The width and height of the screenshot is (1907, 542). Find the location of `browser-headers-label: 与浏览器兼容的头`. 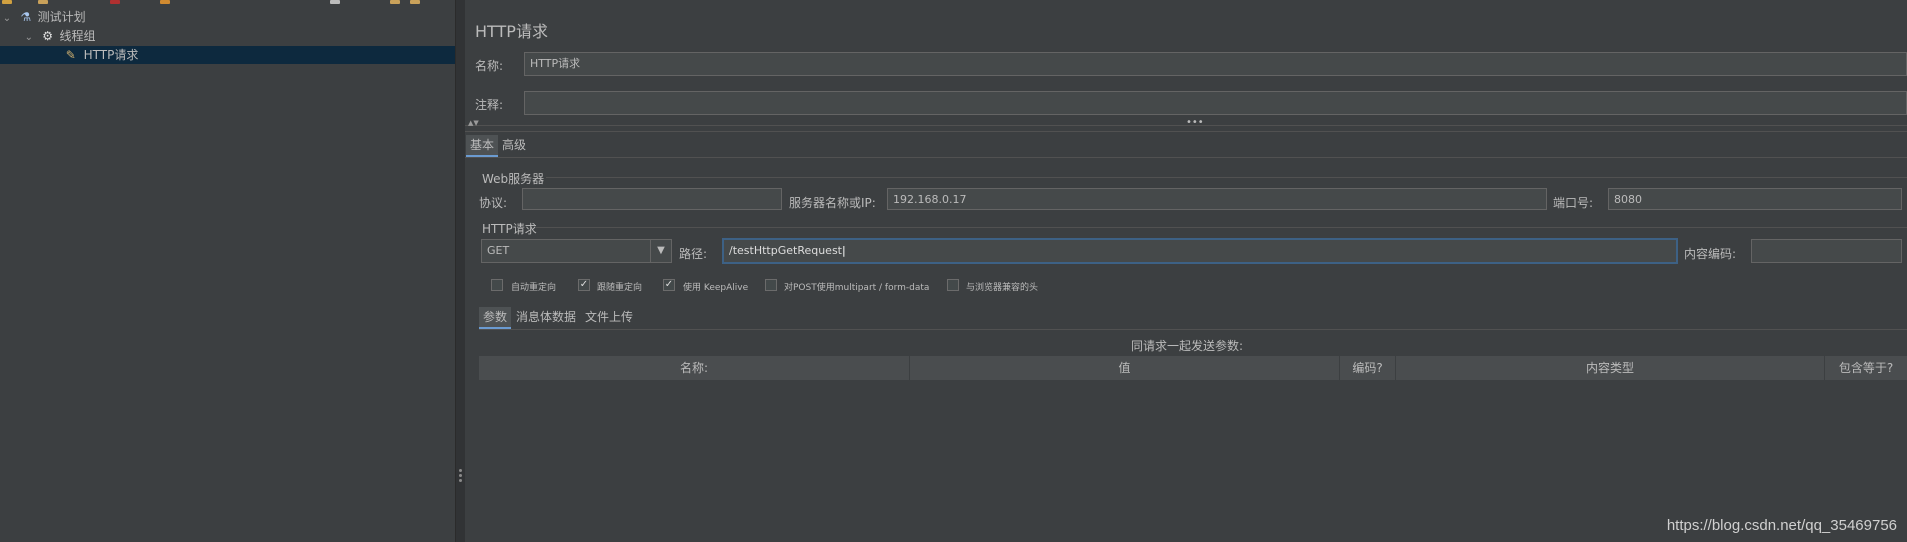

browser-headers-label: 与浏览器兼容的头 is located at coordinates (1002, 288).